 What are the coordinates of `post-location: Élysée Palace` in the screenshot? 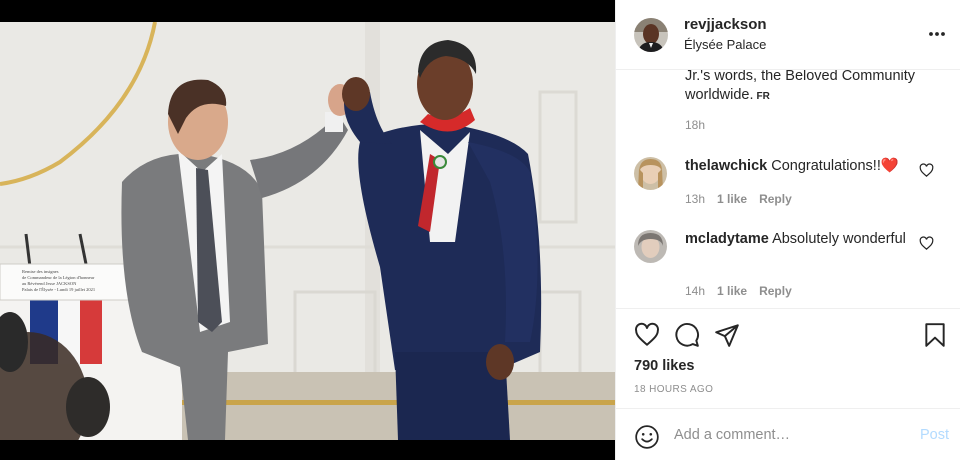 It's located at (725, 45).